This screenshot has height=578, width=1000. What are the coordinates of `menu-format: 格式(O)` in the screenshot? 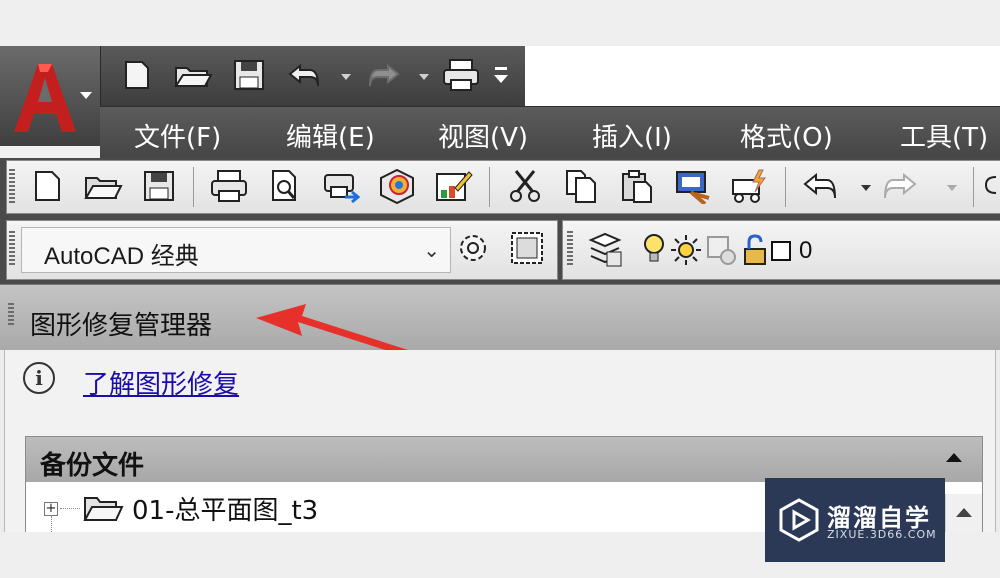 It's located at (786, 135).